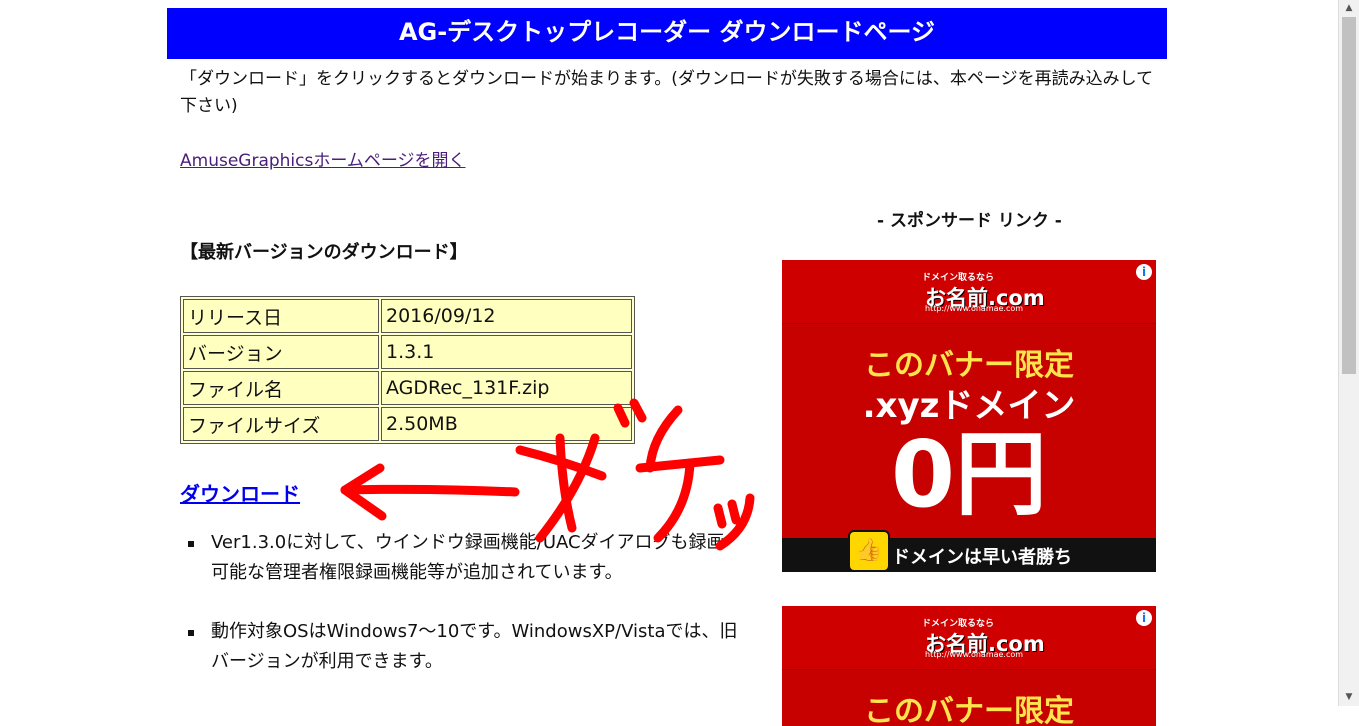  Describe the element at coordinates (323, 158) in the screenshot. I see `home-page-link: AmuseGraphicsホームページを開く` at that location.